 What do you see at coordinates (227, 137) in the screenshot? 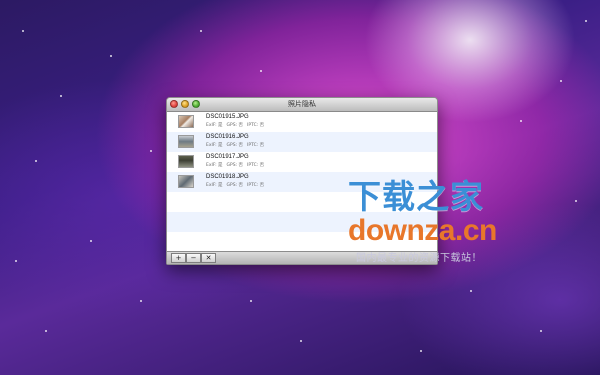
I see `photo-filename: DSC01916.JPG` at bounding box center [227, 137].